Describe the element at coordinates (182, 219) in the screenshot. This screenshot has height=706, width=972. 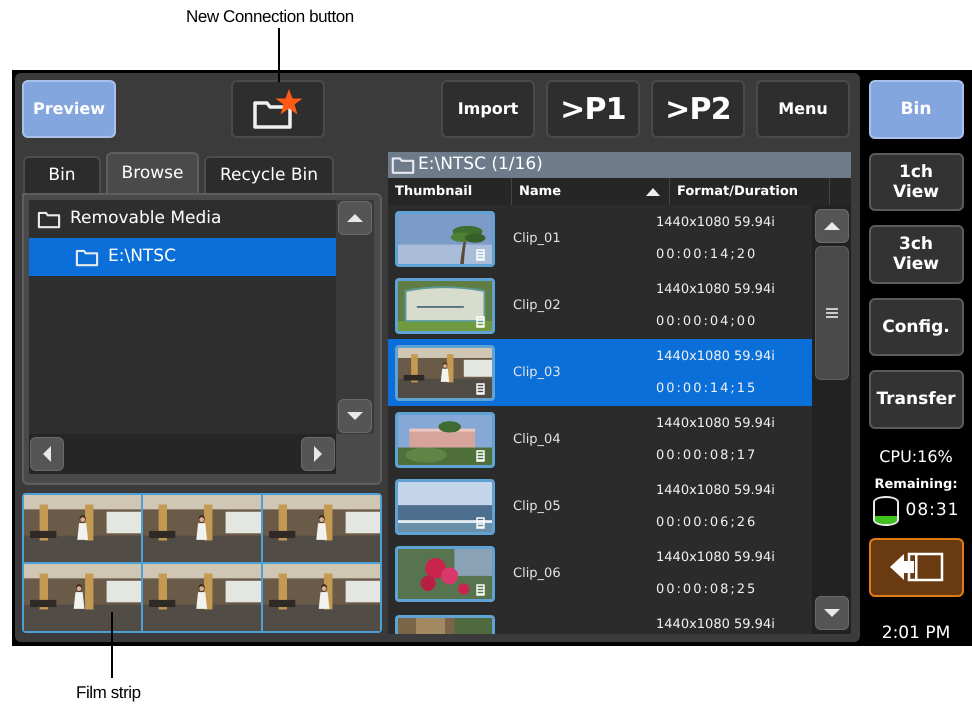
I see `tree-item: Removable Media` at that location.